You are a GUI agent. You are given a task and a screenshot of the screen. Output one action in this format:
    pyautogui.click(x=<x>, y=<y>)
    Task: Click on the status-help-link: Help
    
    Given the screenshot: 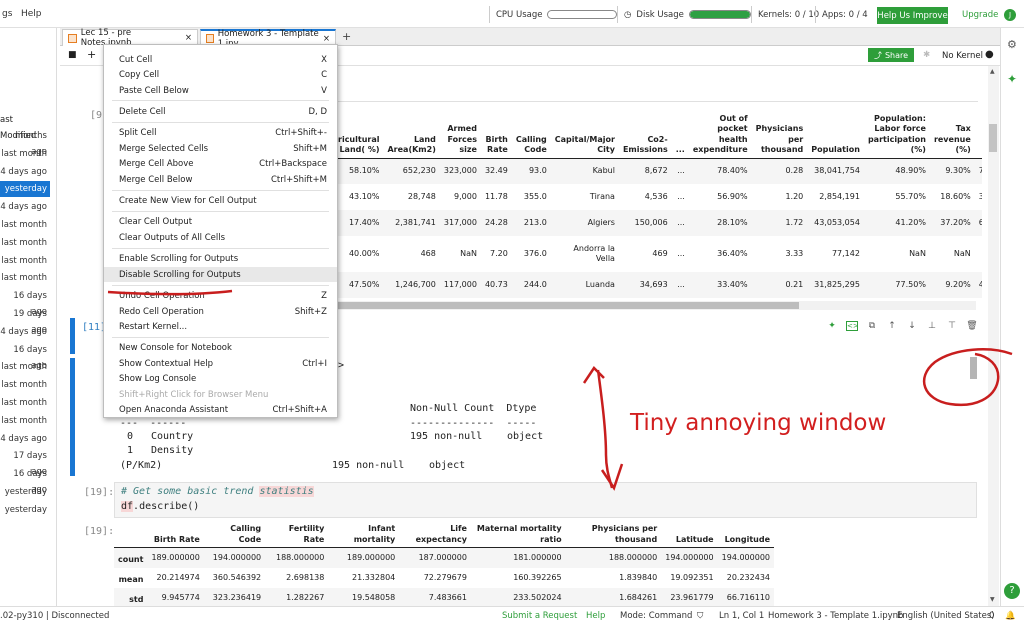 What is the action you would take?
    pyautogui.click(x=595, y=616)
    